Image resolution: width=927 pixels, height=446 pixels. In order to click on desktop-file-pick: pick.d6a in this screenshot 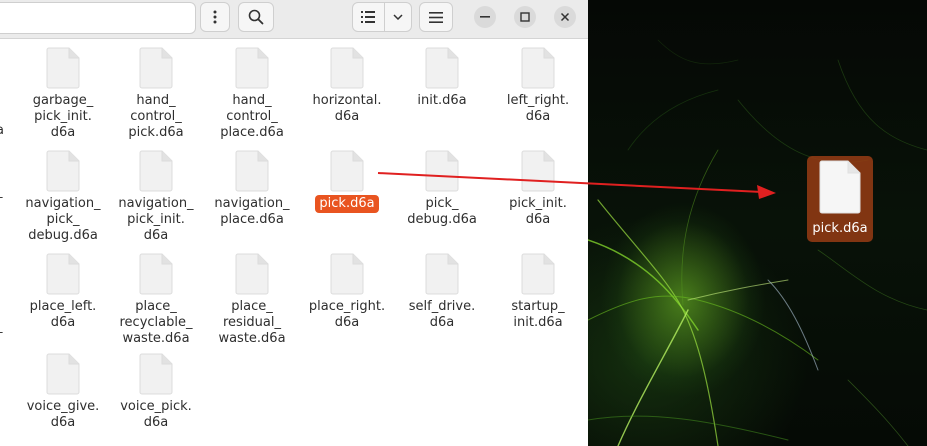, I will do `click(840, 199)`.